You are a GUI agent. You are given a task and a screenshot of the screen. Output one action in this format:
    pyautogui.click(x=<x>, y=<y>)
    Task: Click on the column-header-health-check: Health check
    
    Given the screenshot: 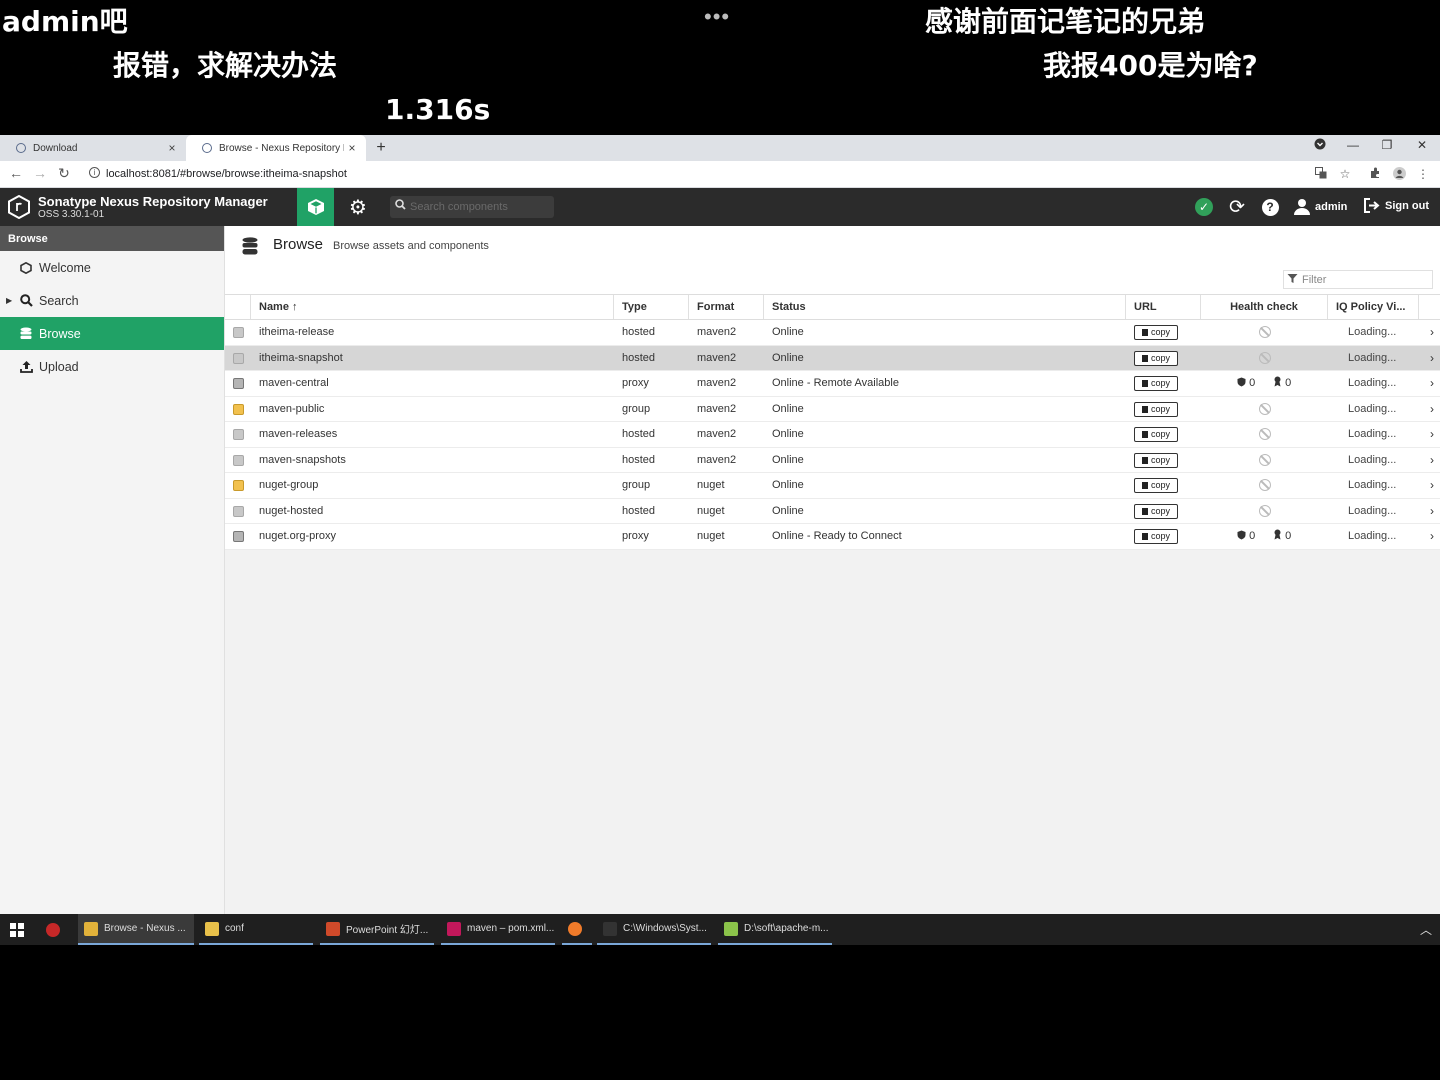 What is the action you would take?
    pyautogui.click(x=1264, y=307)
    